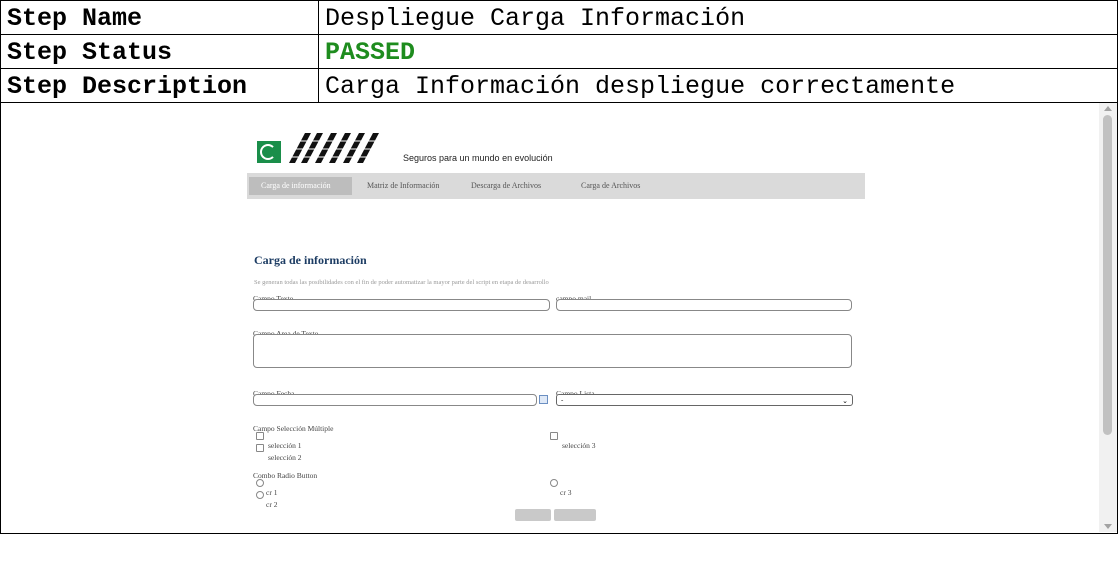 The height and width of the screenshot is (588, 1118). I want to click on step-status-label: Step Status, so click(159, 51).